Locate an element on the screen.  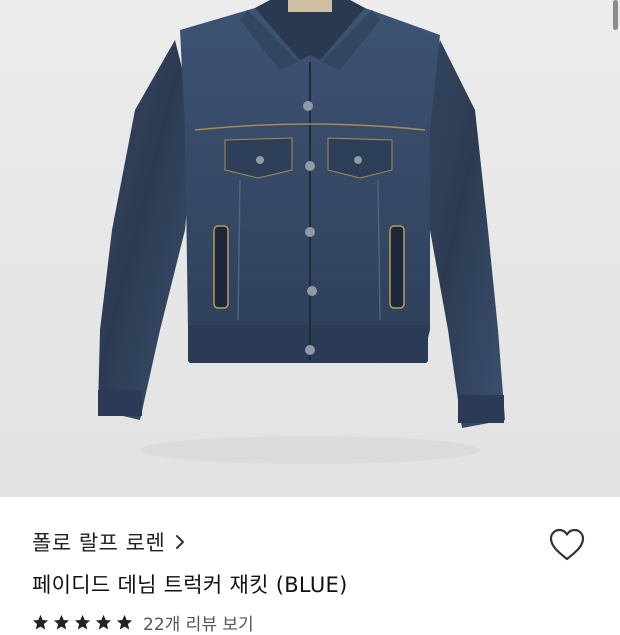
rating-row: 22개 리뷰 보기 is located at coordinates (143, 622).